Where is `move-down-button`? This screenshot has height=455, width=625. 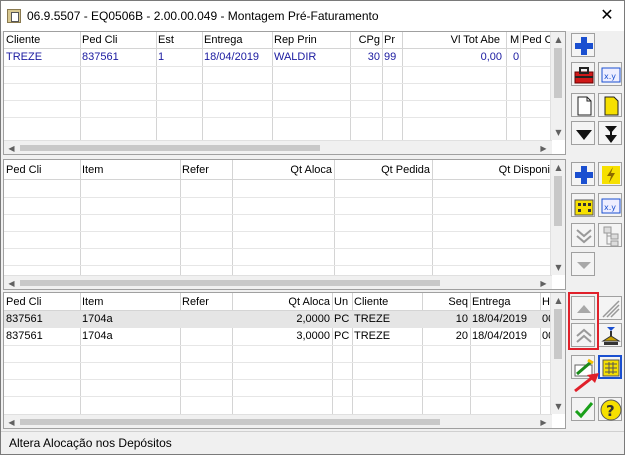 move-down-button is located at coordinates (583, 133).